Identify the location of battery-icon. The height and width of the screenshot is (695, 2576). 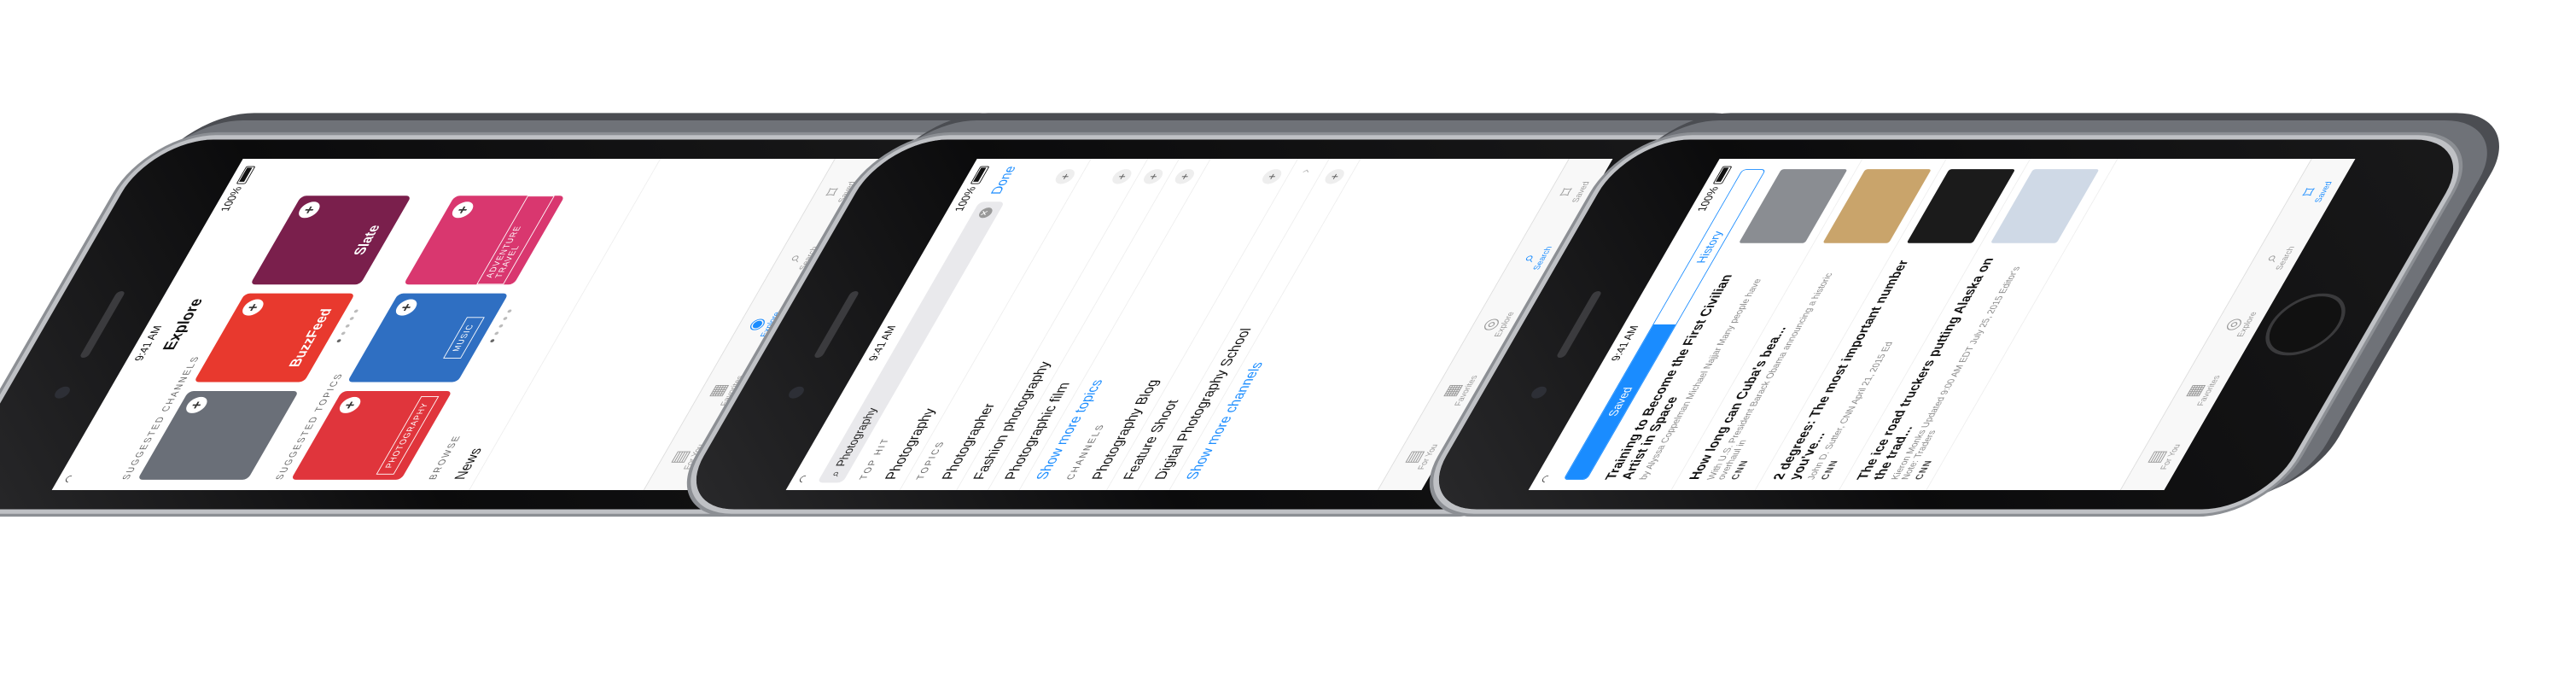
(1722, 175).